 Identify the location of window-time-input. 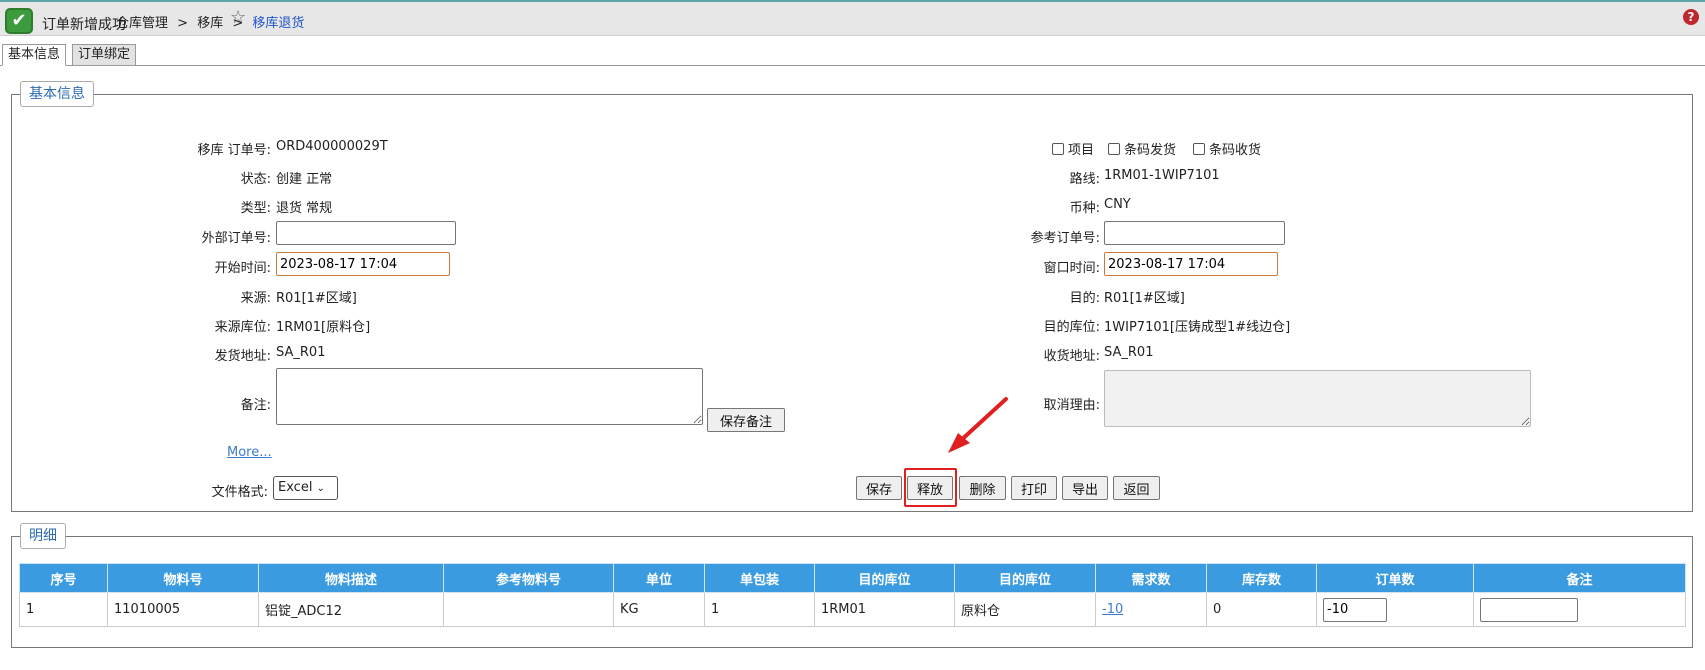
(1191, 264).